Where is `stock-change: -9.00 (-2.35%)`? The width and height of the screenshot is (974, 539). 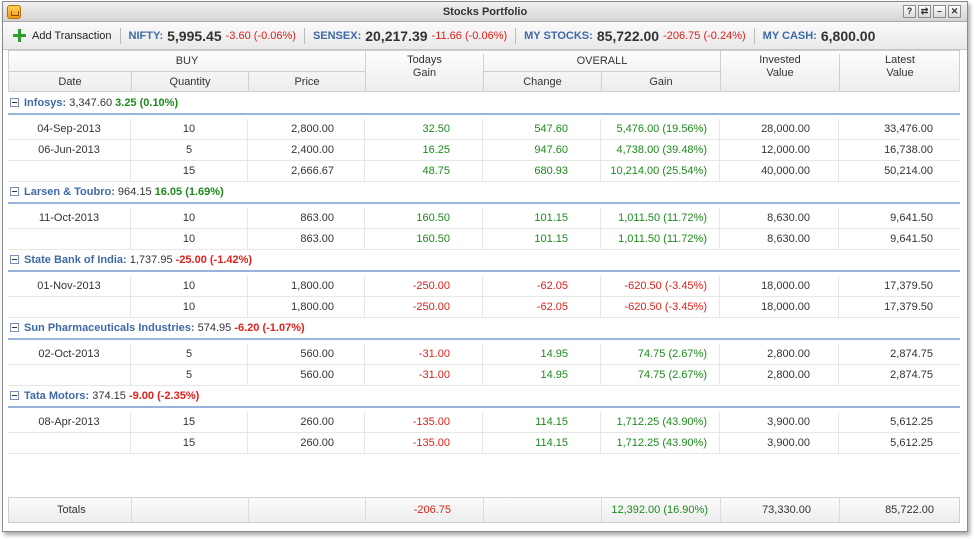
stock-change: -9.00 (-2.35%) is located at coordinates (164, 396).